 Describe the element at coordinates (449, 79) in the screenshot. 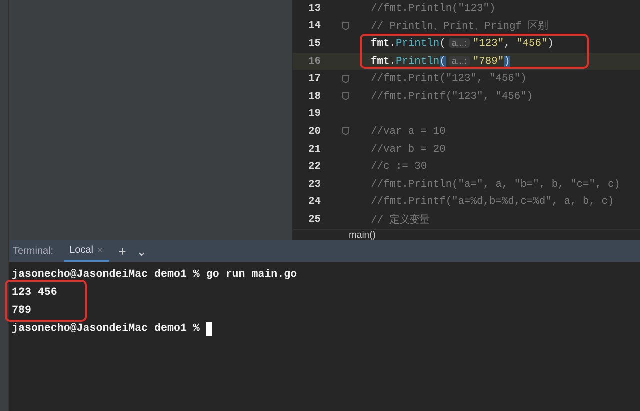

I see `code-comment: //fmt.Print("123", "456")` at that location.